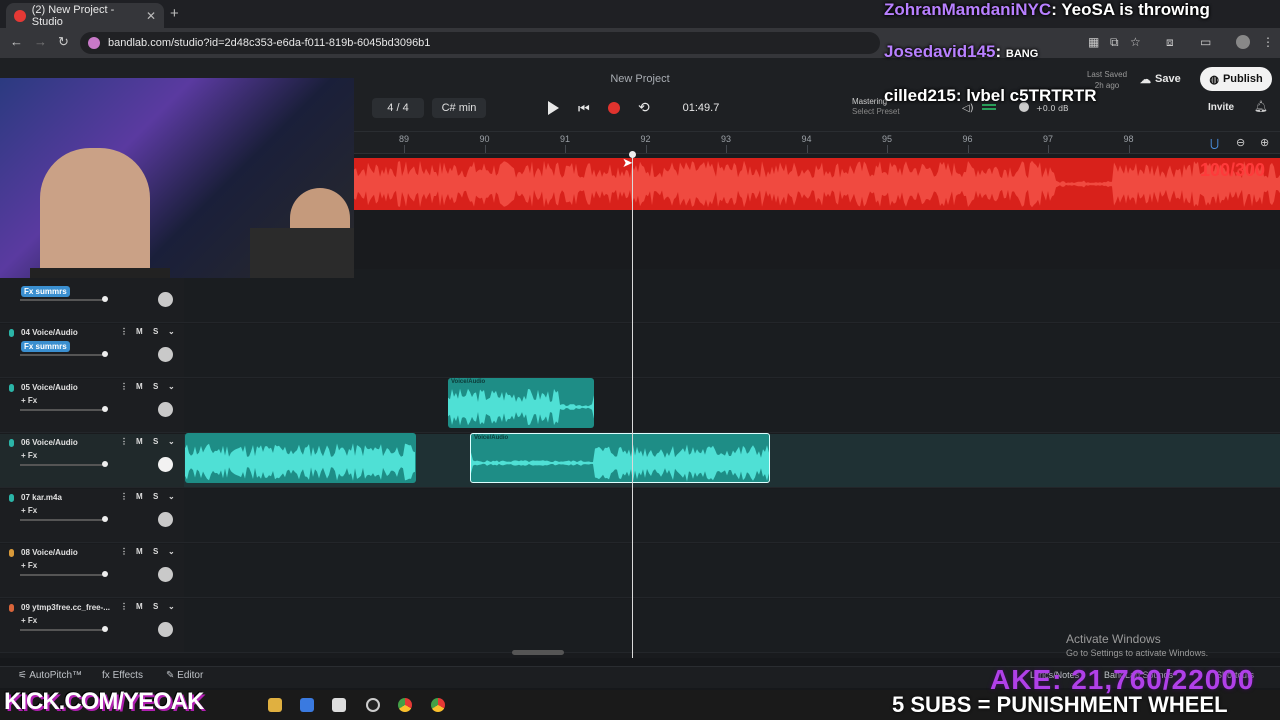 This screenshot has width=1280, height=720. I want to click on zoom-in-icon: ⊕, so click(1264, 142).